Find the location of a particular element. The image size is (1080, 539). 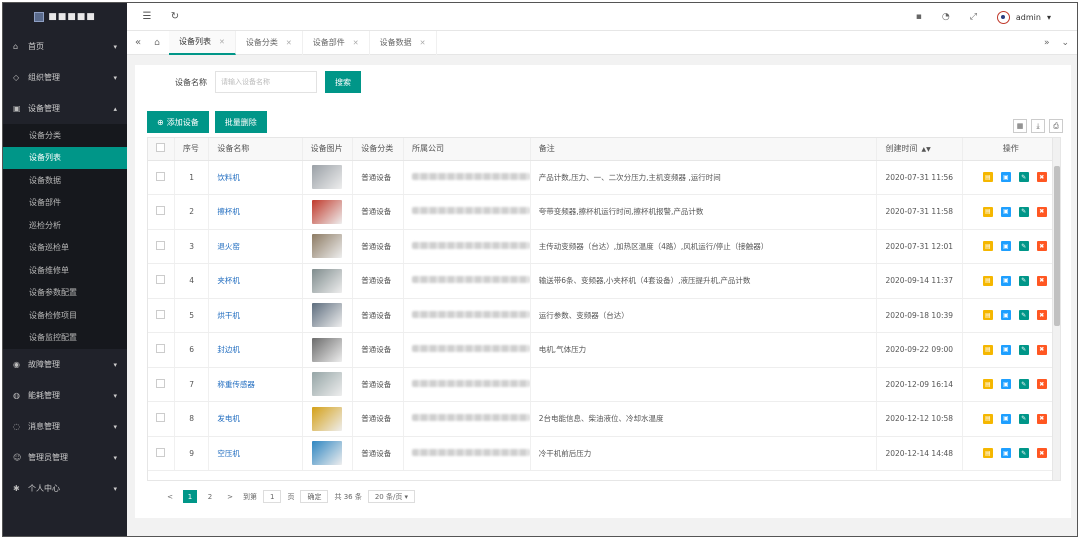

goto-confirm-button: 确定 is located at coordinates (314, 496).